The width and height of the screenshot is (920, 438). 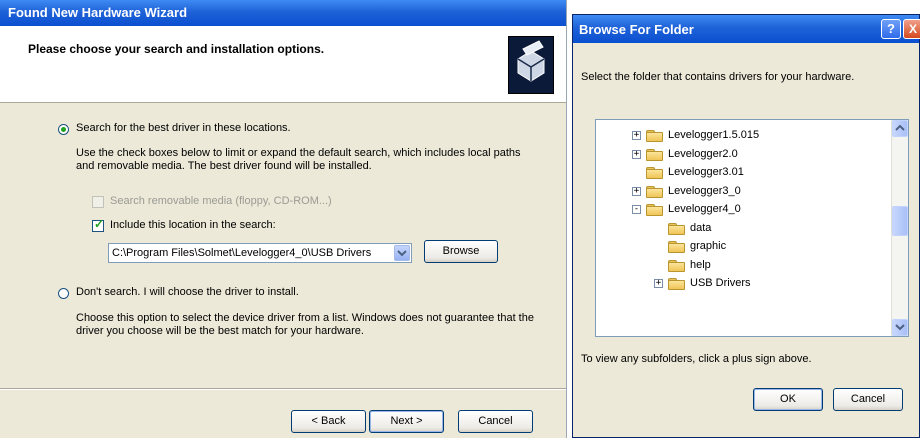 I want to click on tree-item-label: Levelogger4_0, so click(x=704, y=209).